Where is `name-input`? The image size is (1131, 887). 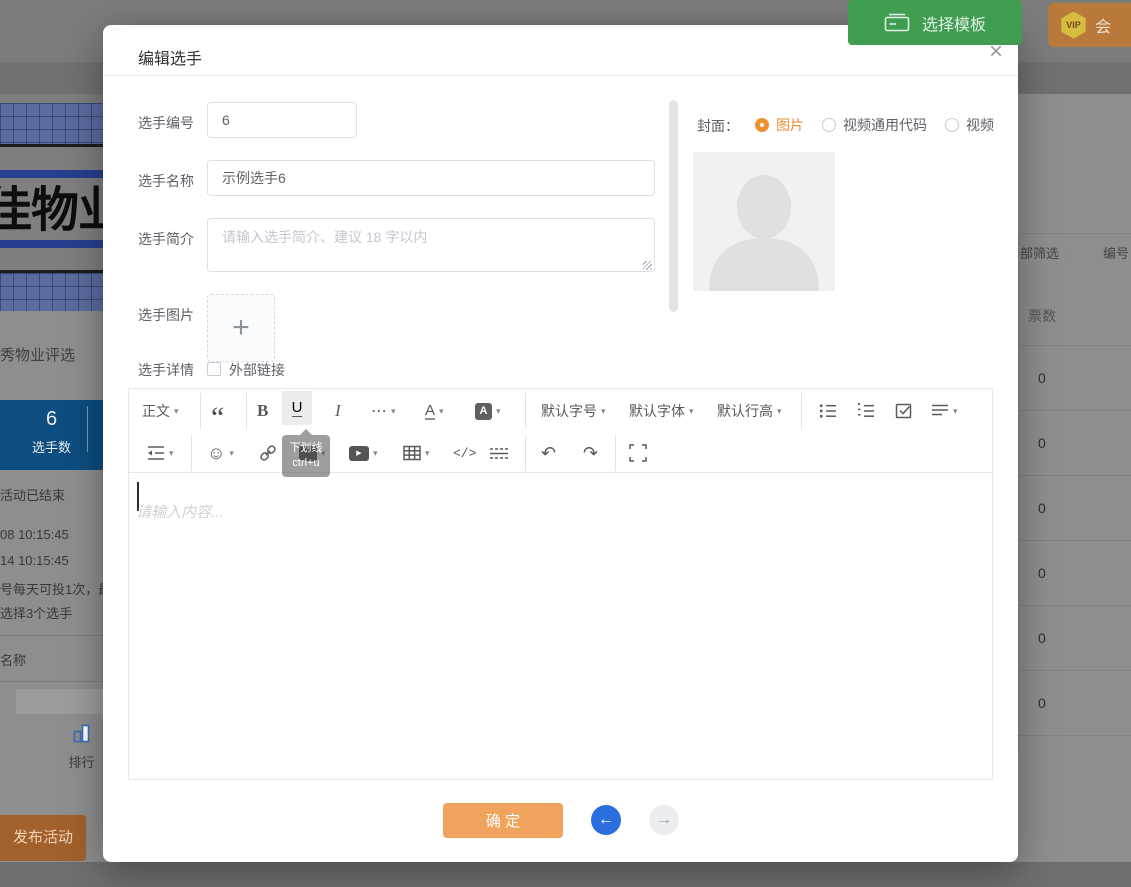
name-input is located at coordinates (431, 178).